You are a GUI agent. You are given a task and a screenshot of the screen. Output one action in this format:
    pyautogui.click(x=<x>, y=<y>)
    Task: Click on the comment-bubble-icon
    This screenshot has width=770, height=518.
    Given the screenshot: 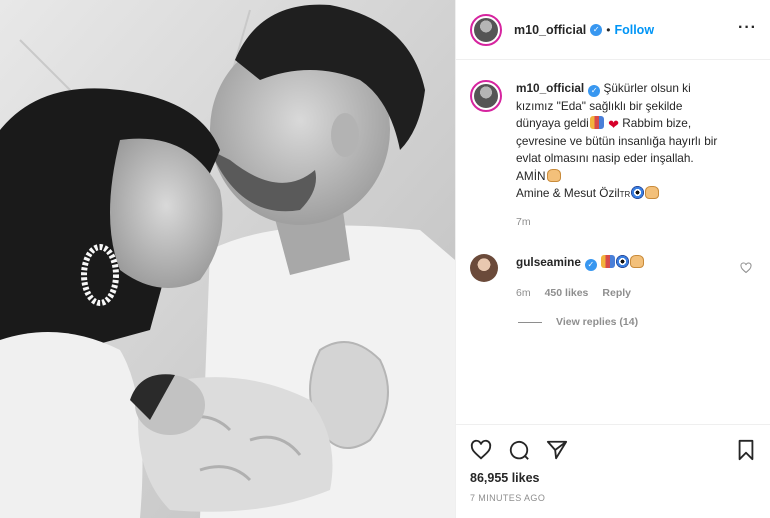 What is the action you would take?
    pyautogui.click(x=519, y=450)
    